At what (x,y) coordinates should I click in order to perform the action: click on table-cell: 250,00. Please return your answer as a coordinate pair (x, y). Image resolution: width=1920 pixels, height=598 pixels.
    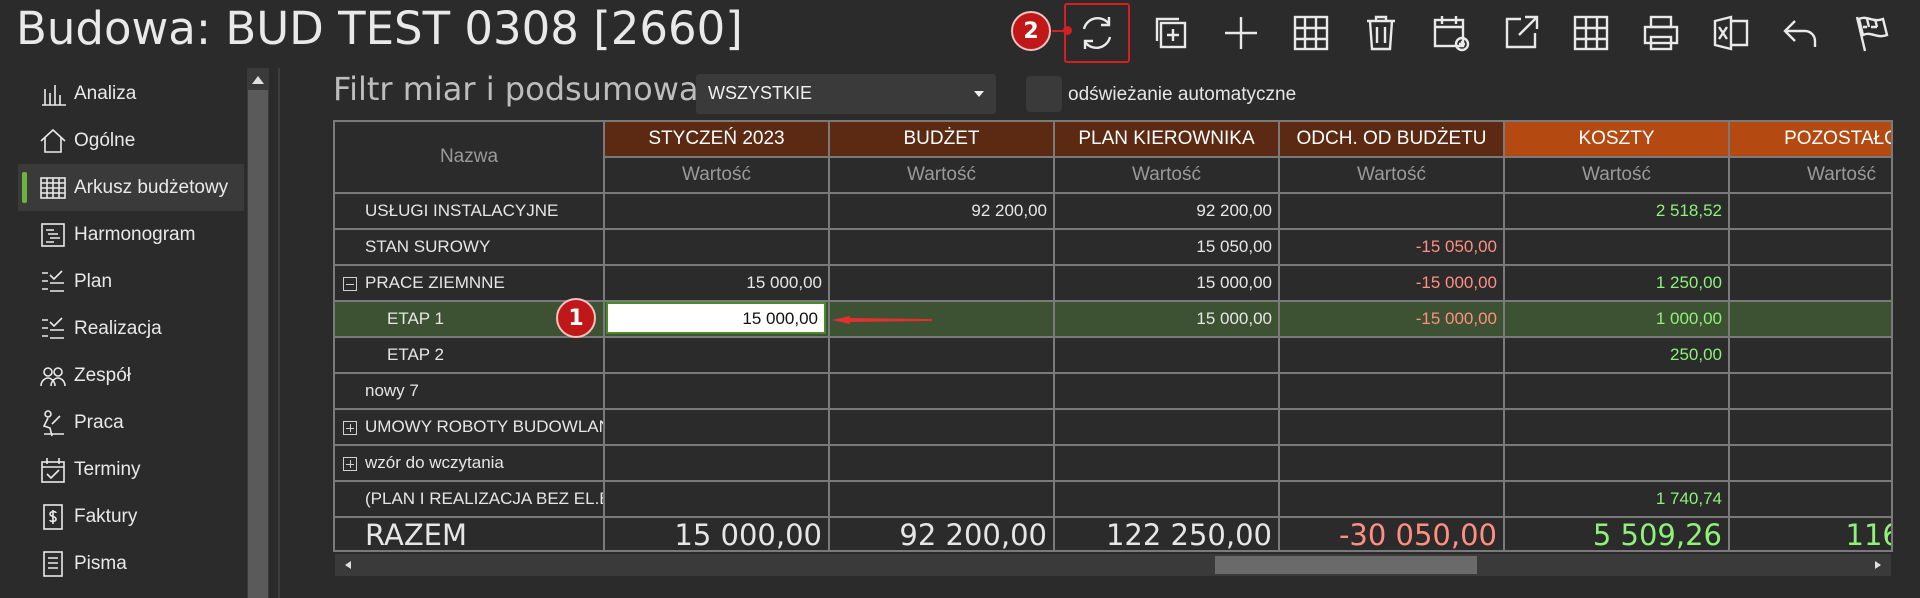
    Looking at the image, I should click on (1617, 356).